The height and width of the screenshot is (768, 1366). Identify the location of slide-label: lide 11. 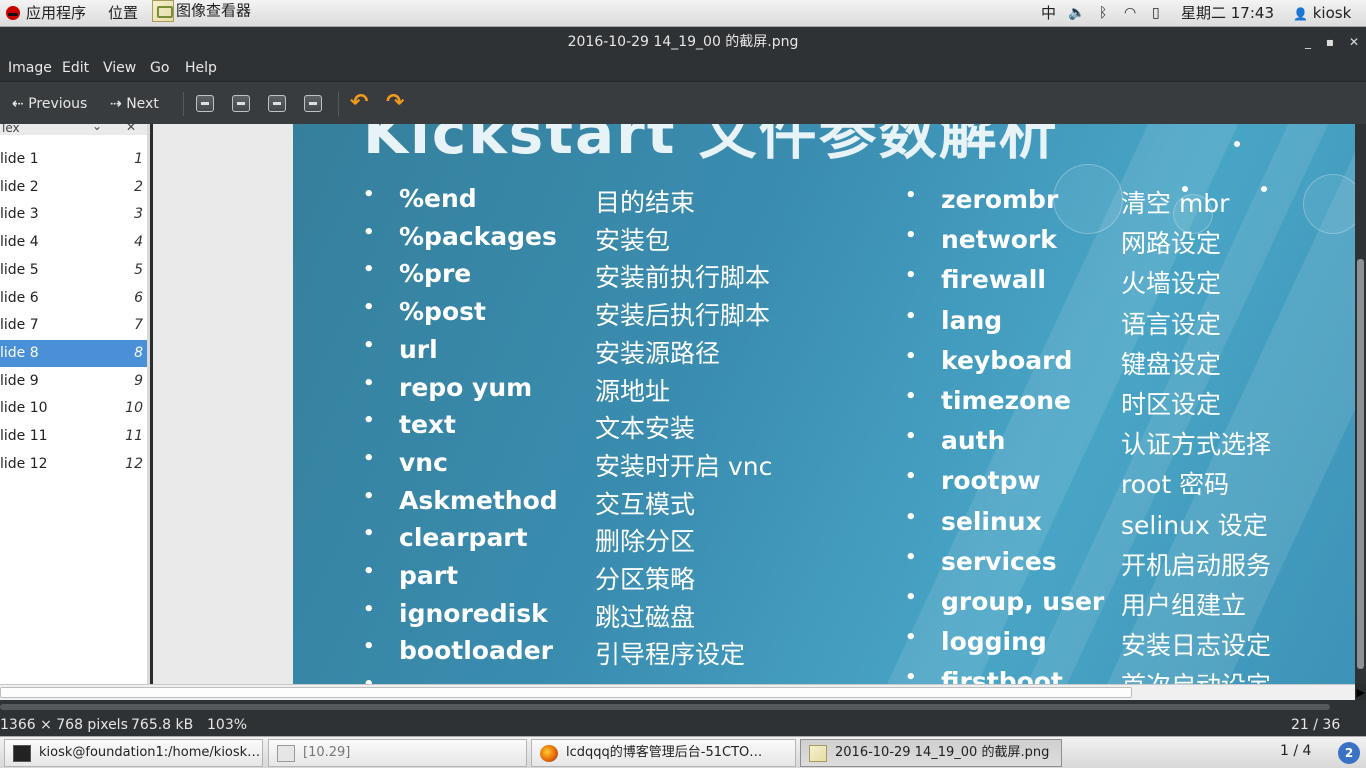
(24, 436).